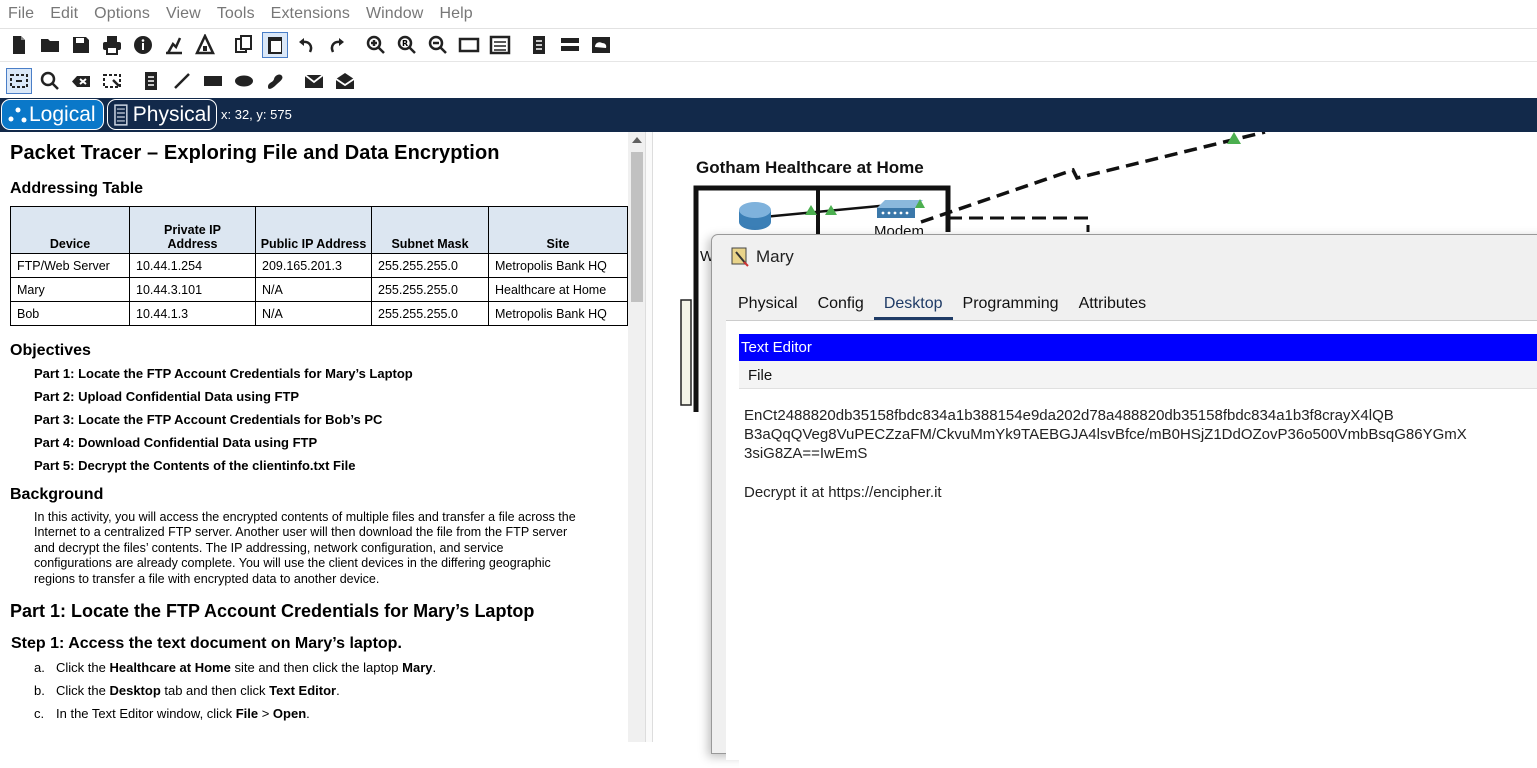 Image resolution: width=1537 pixels, height=768 pixels. What do you see at coordinates (395, 14) in the screenshot?
I see `menu-window: Window` at bounding box center [395, 14].